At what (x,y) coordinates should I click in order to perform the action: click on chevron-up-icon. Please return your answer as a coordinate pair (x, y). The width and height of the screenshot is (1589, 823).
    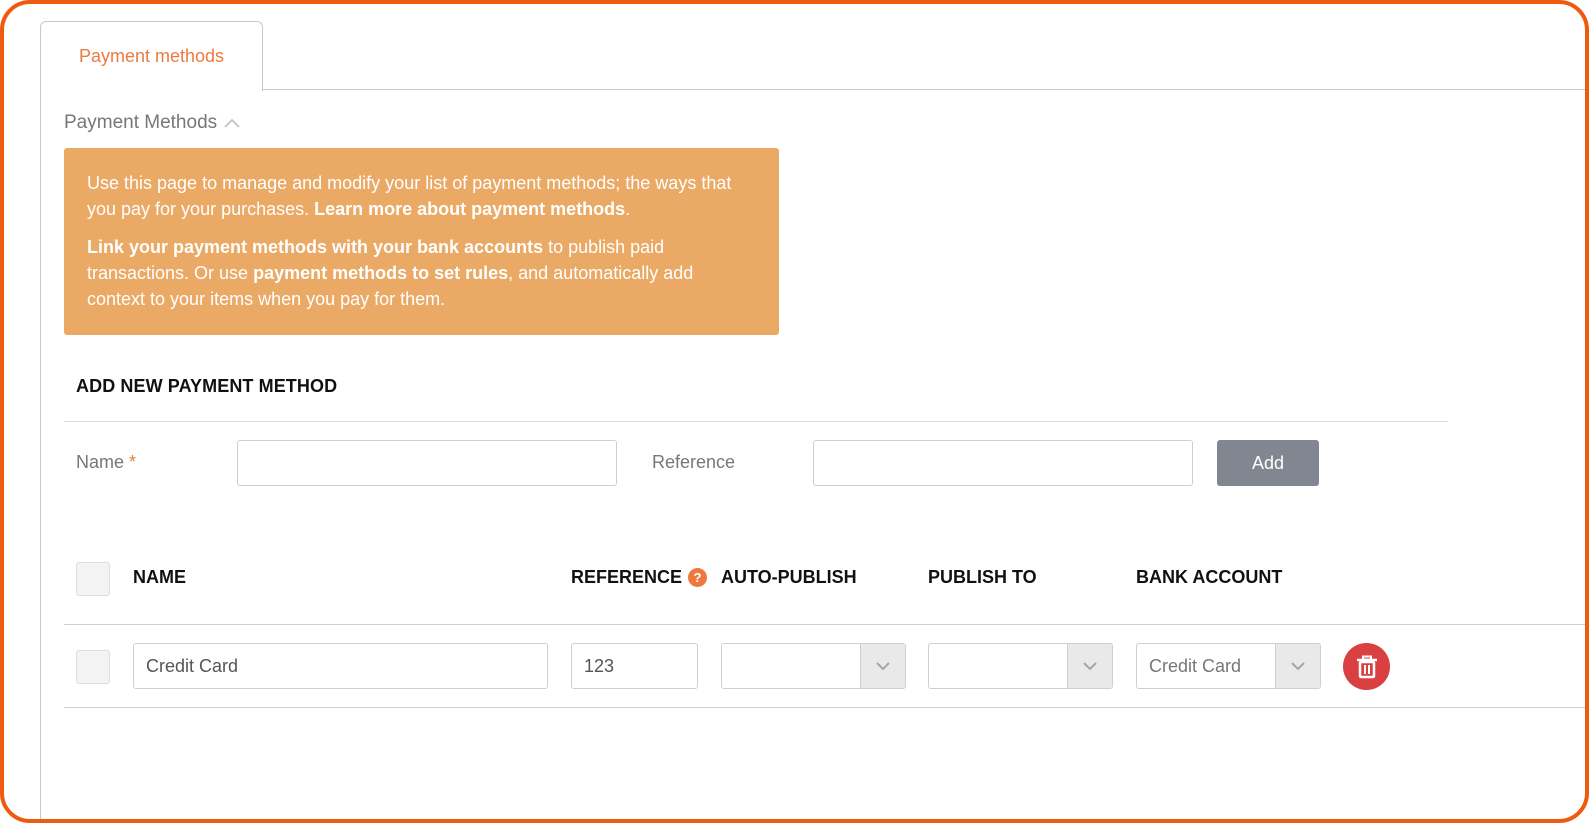
    Looking at the image, I should click on (232, 123).